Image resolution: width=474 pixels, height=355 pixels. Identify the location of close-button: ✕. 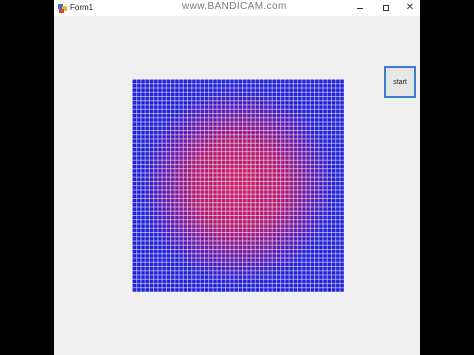
(410, 8).